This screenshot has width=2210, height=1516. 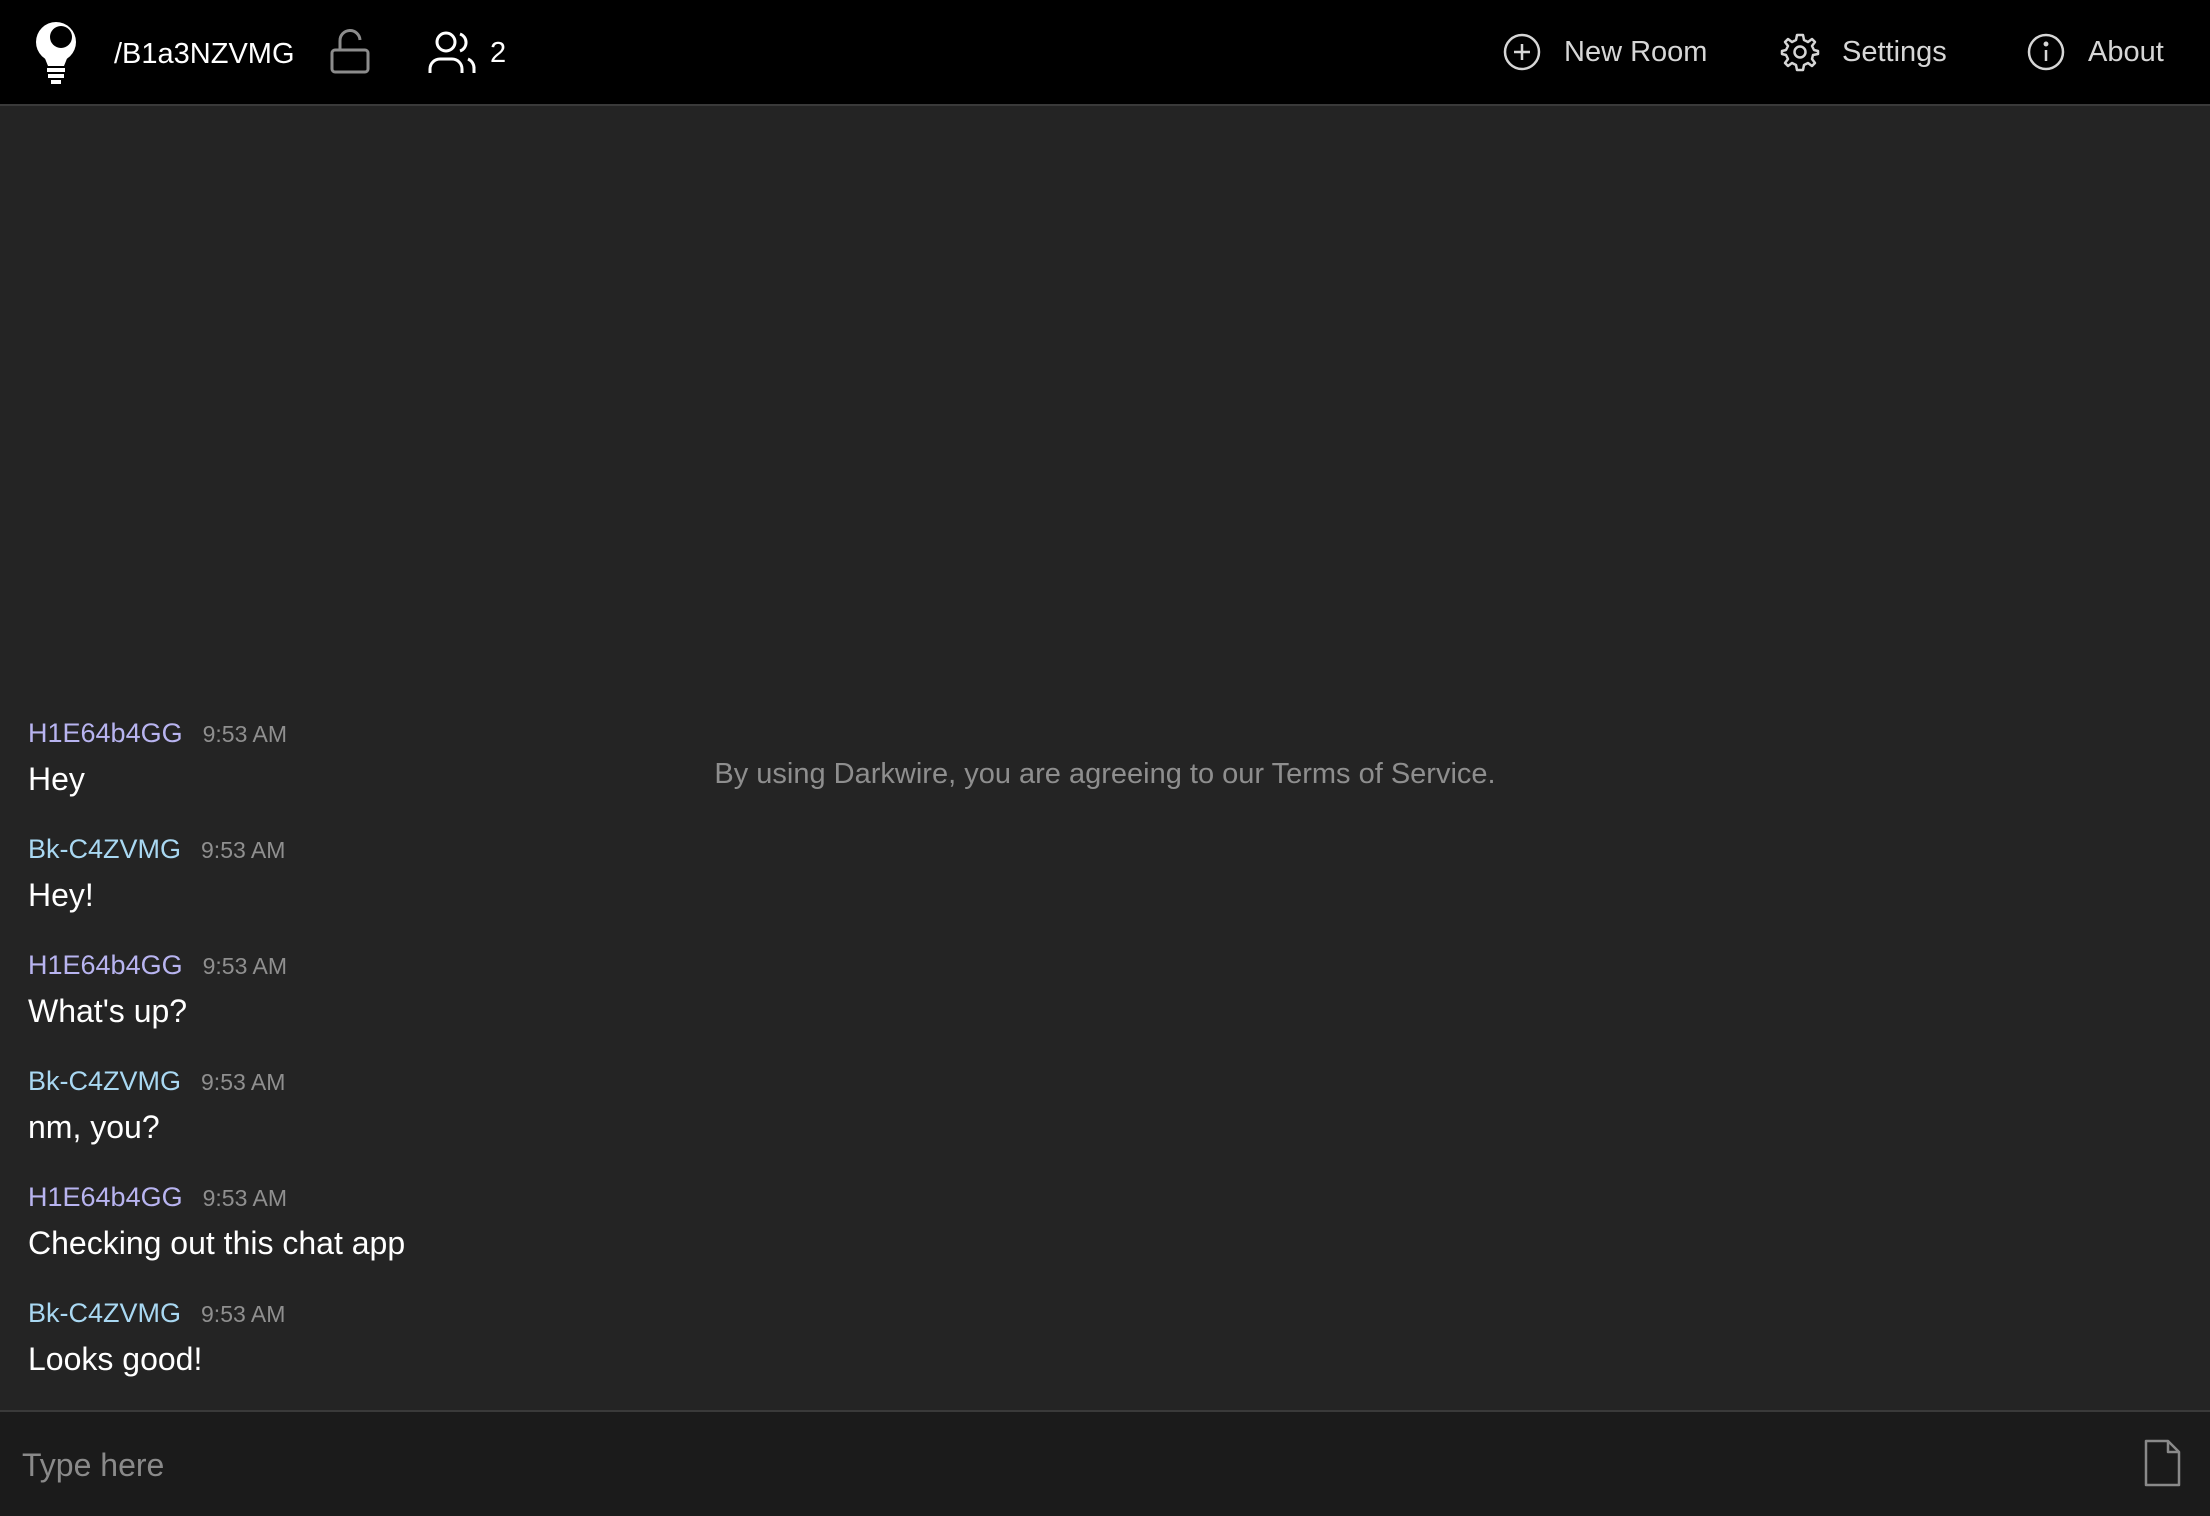 What do you see at coordinates (156, 1105) in the screenshot?
I see `message: Bk-C4ZVMG 9:53 AM nm, you?` at bounding box center [156, 1105].